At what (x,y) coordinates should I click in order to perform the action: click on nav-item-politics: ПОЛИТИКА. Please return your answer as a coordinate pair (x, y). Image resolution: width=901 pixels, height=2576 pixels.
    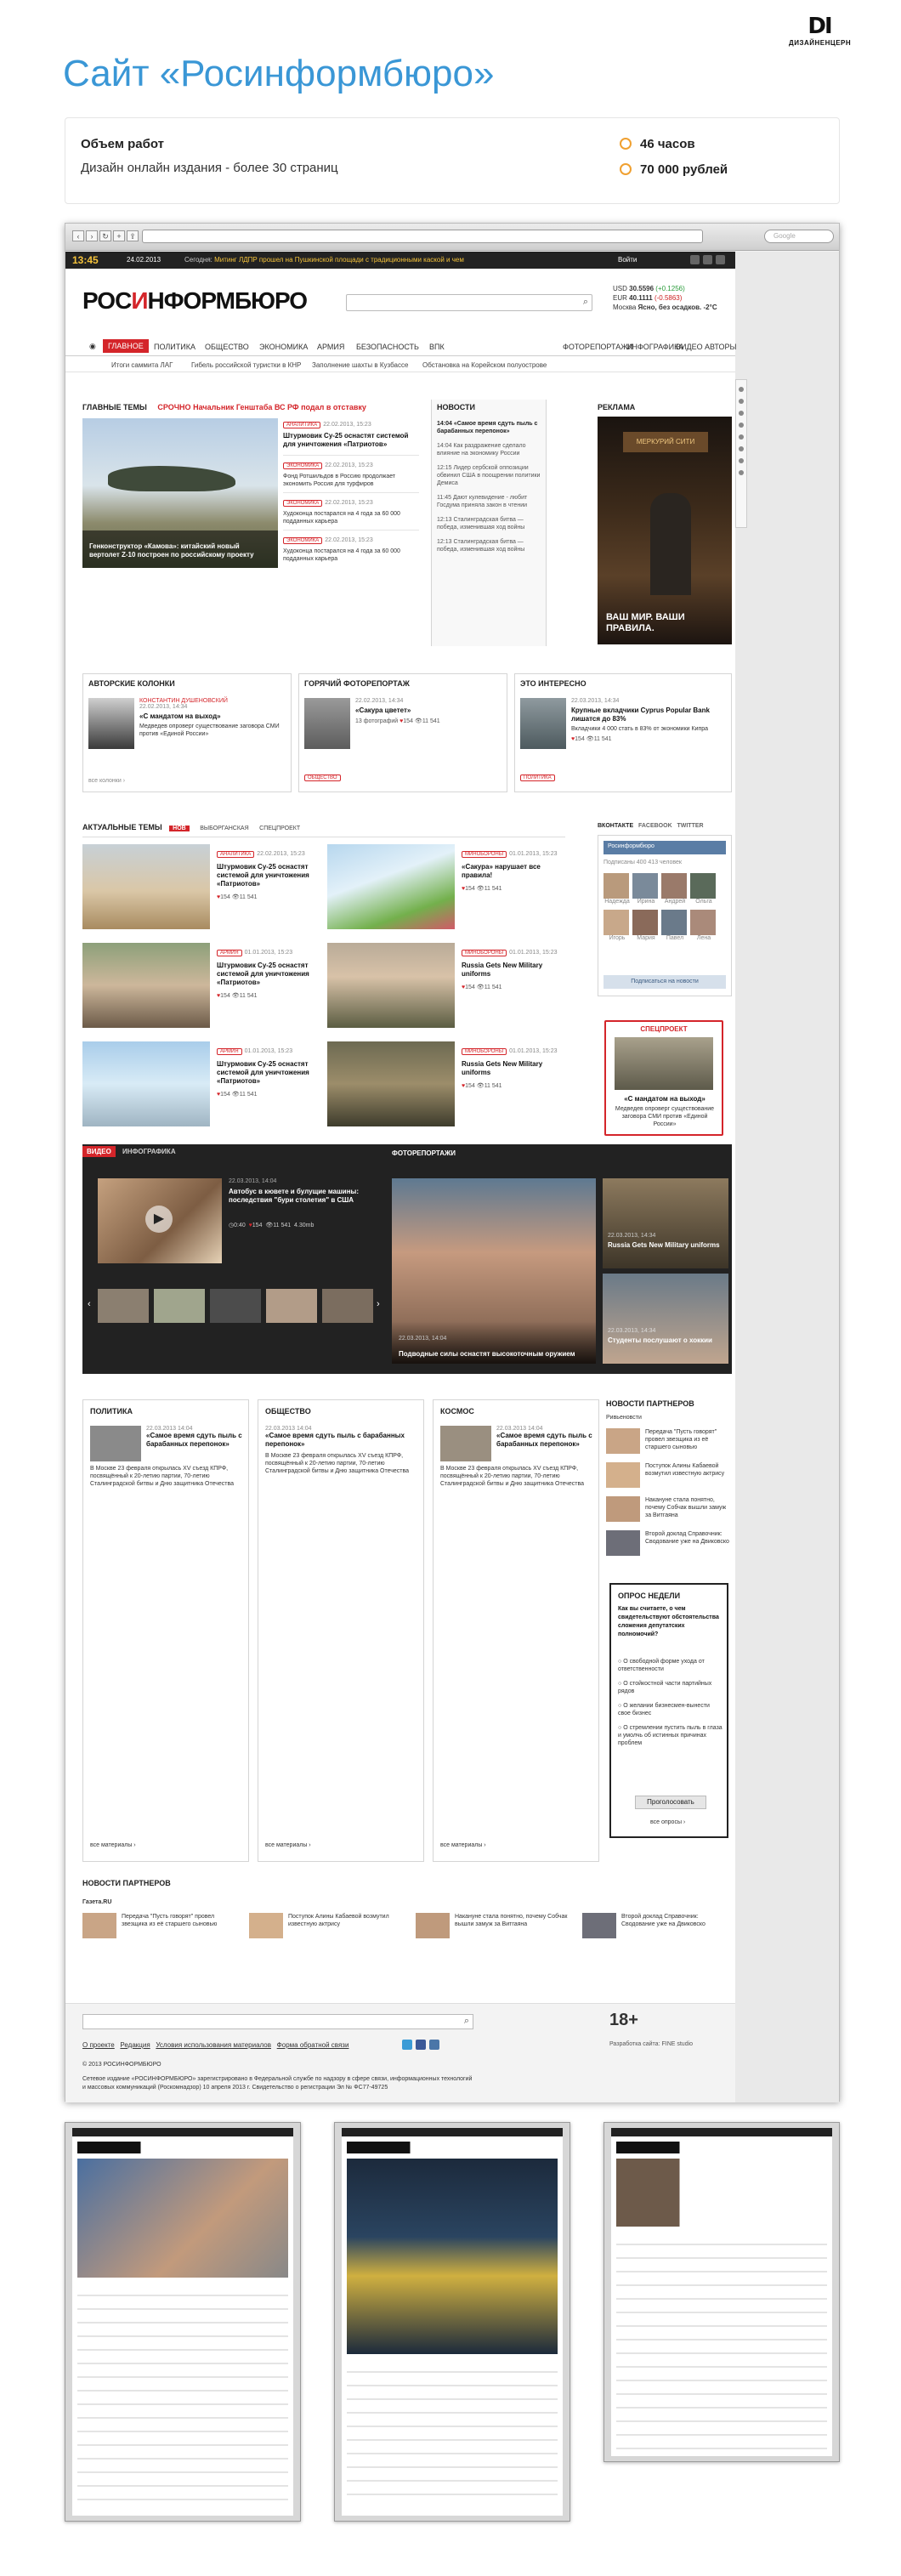
    Looking at the image, I should click on (175, 347).